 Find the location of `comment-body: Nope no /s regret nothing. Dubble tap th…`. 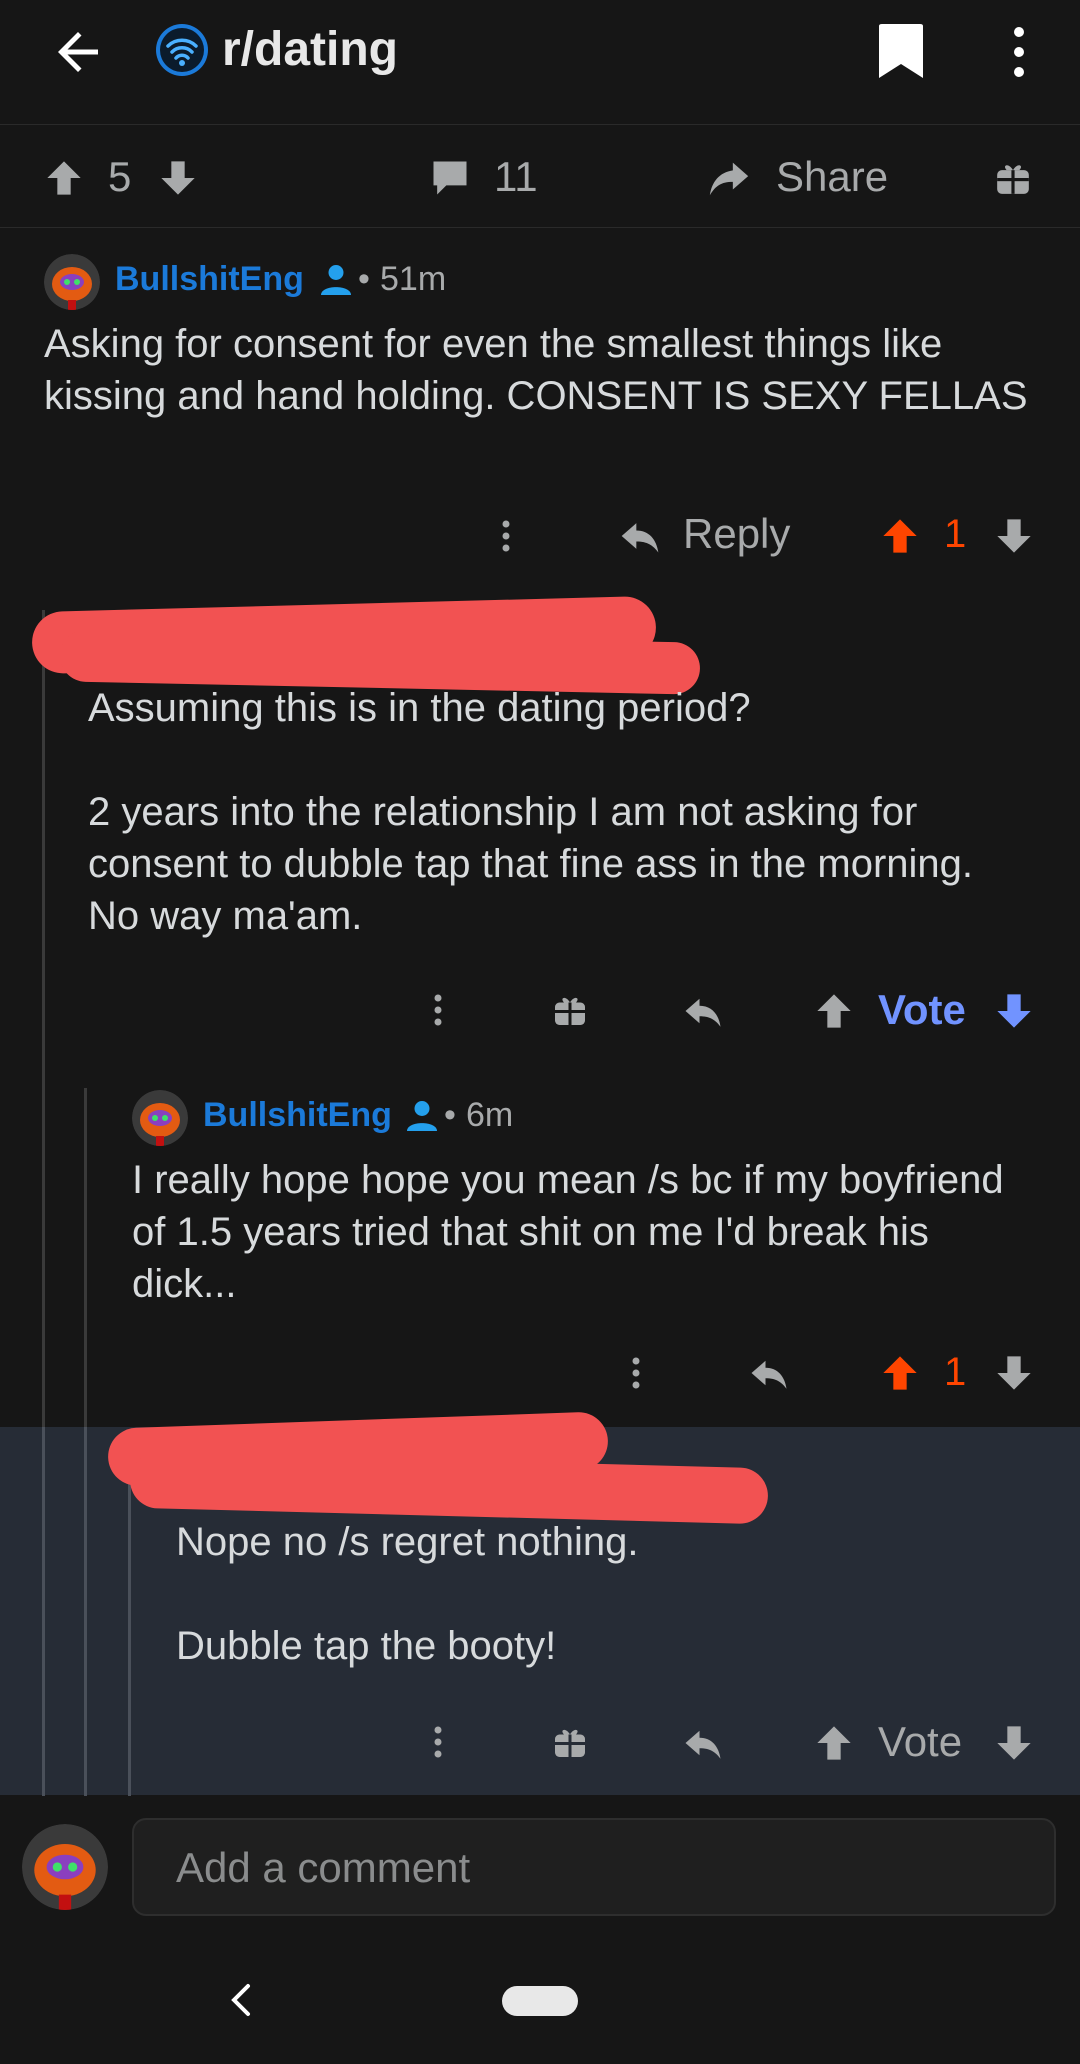

comment-body: Nope no /s regret nothing. Dubble tap th… is located at coordinates (407, 1594).